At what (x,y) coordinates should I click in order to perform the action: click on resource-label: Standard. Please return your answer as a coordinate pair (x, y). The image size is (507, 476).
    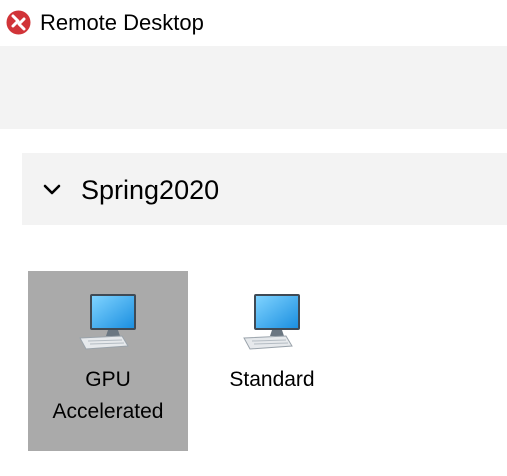
    Looking at the image, I should click on (272, 379).